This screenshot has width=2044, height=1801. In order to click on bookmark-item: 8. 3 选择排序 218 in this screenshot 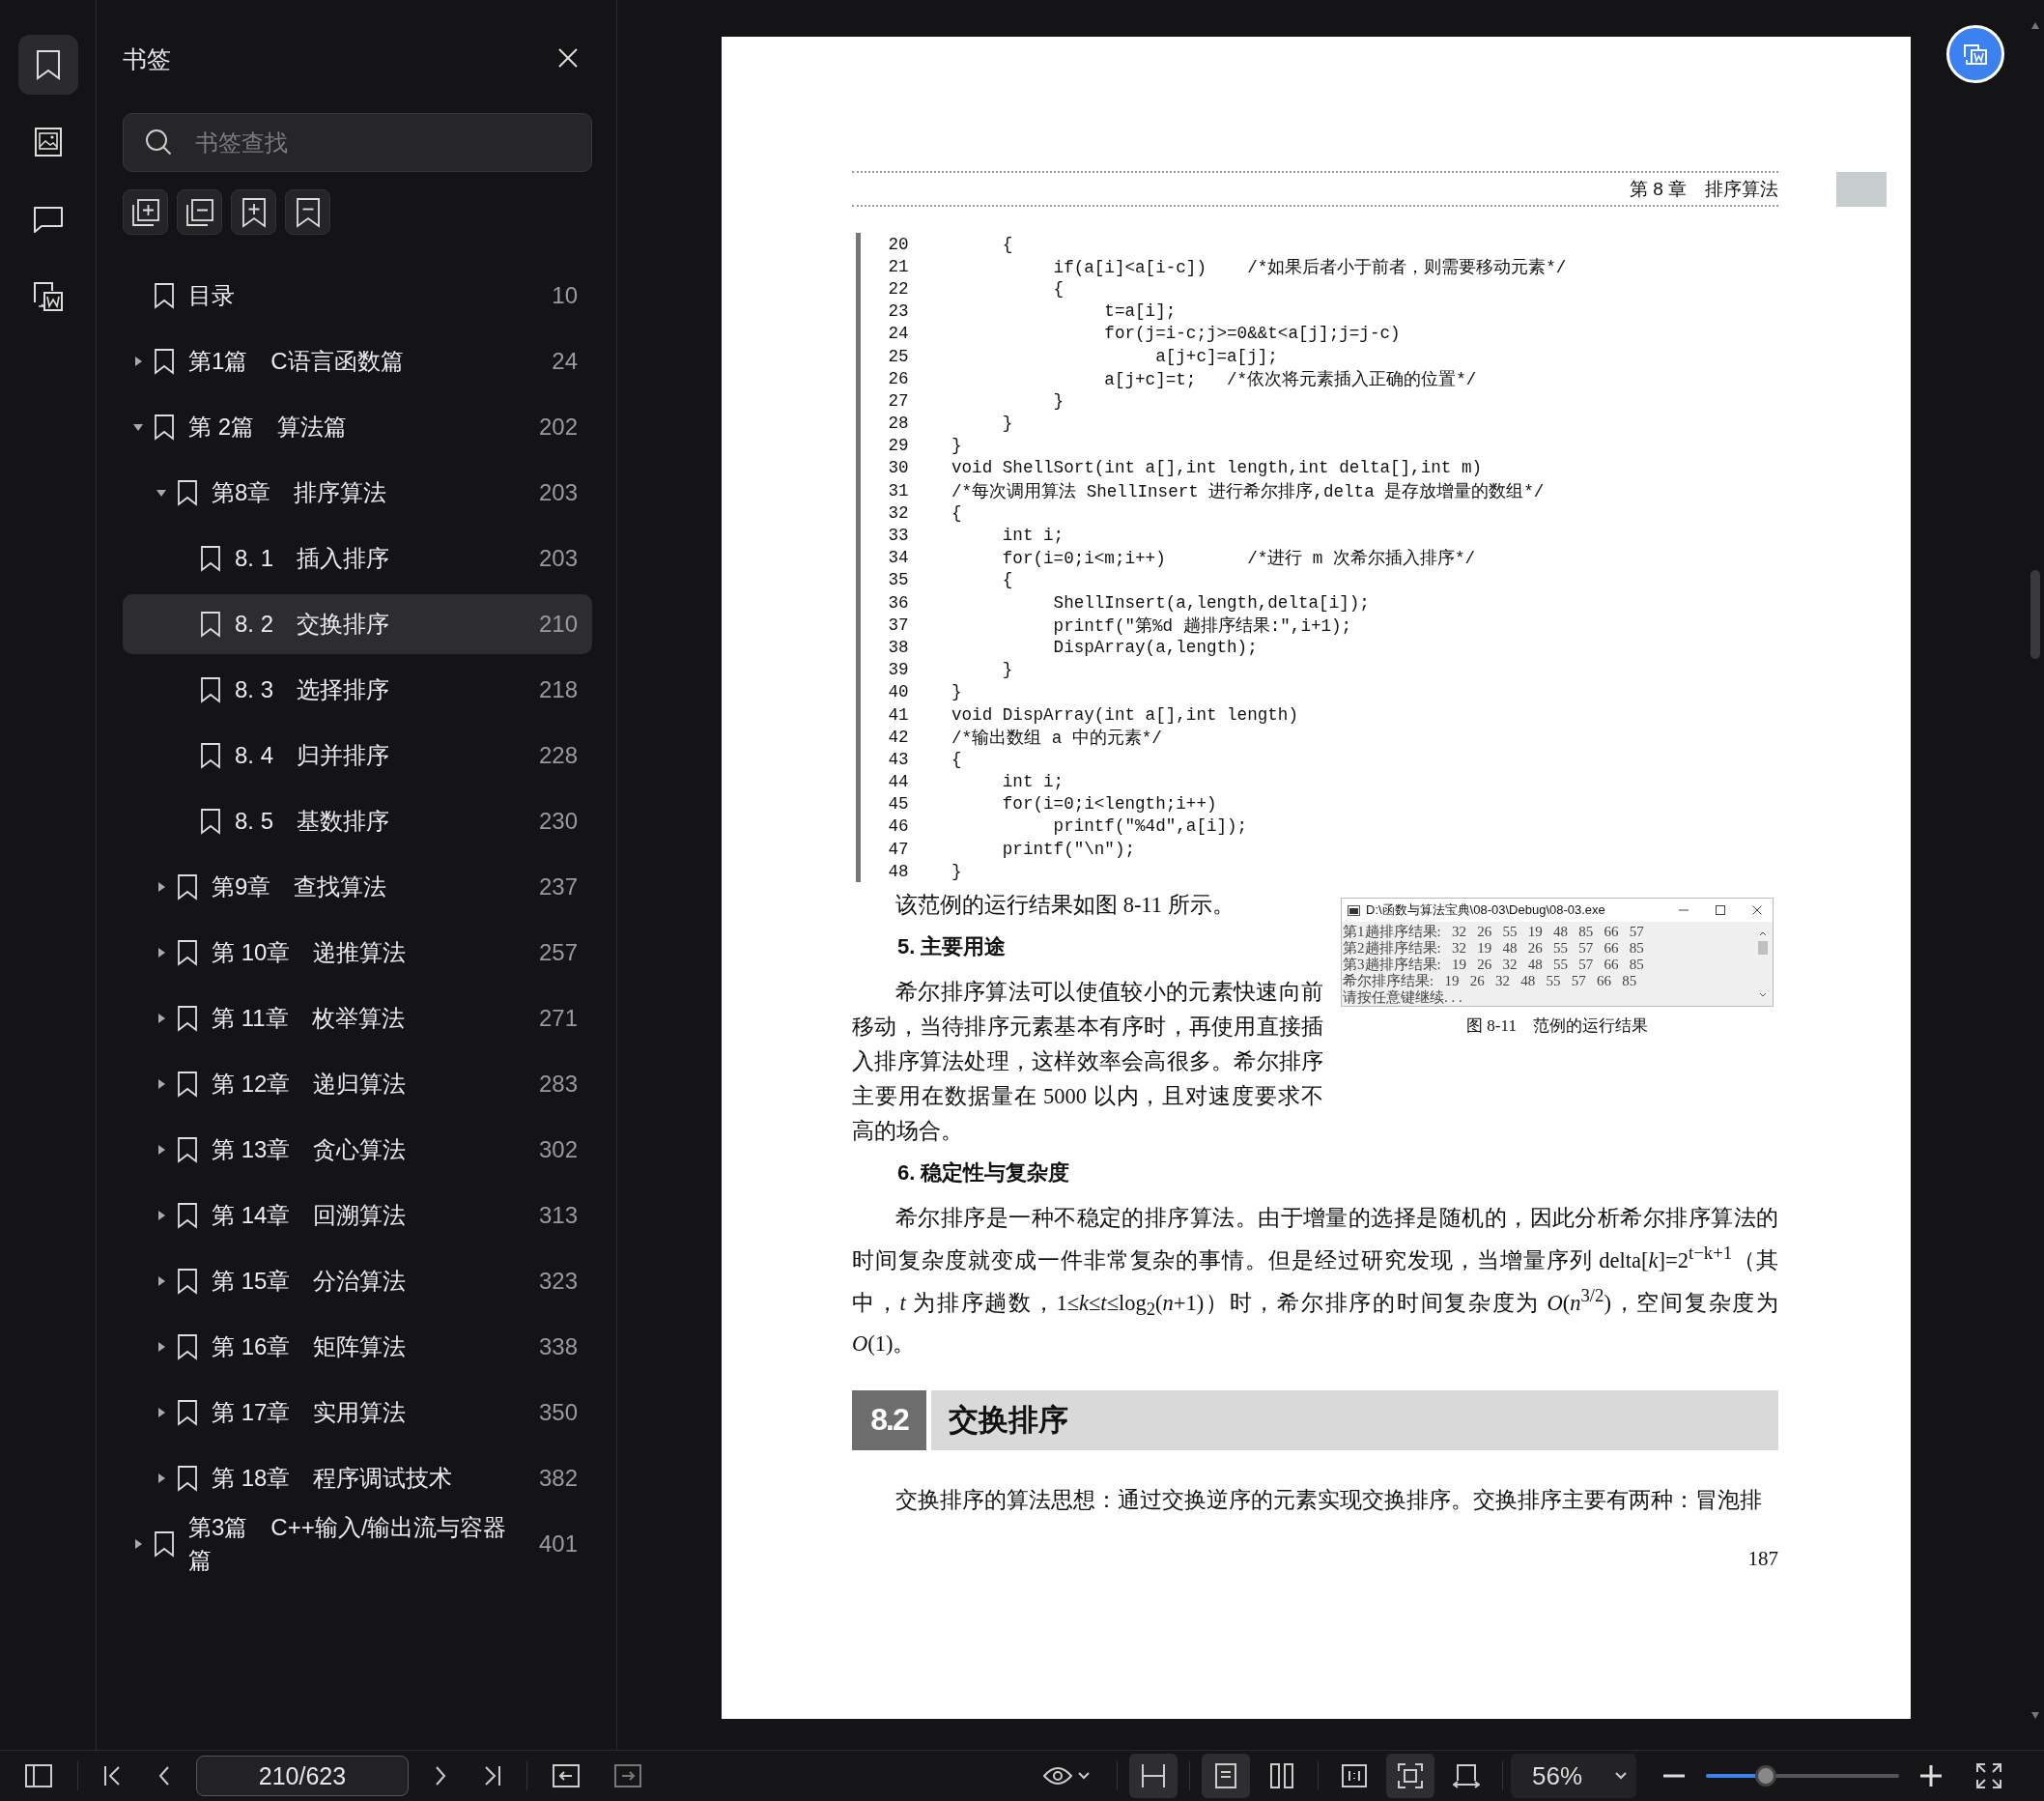, I will do `click(357, 690)`.